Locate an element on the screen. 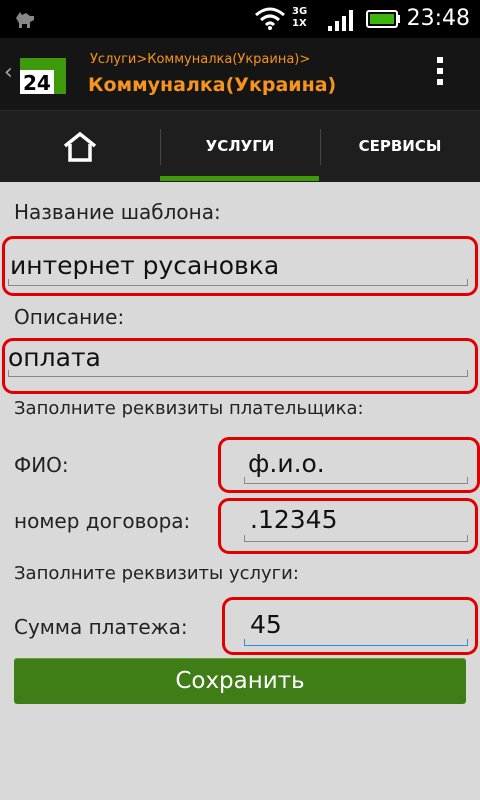 This screenshot has width=480, height=800. logo-text: 24 is located at coordinates (37, 82).